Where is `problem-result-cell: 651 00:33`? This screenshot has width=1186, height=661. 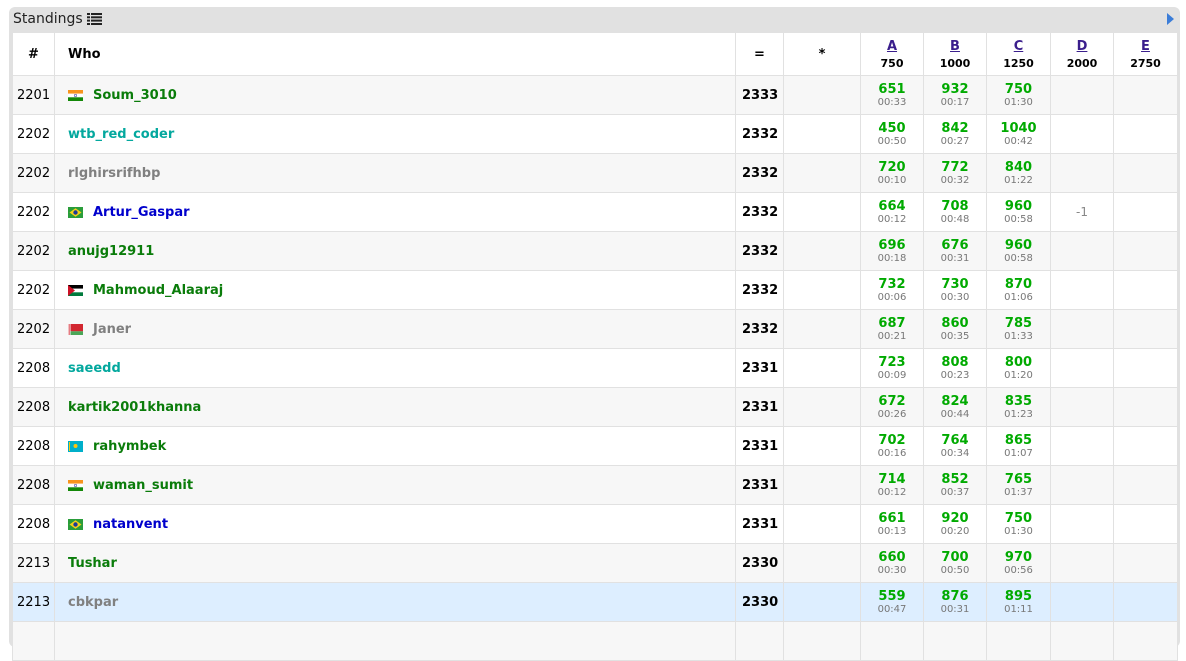 problem-result-cell: 651 00:33 is located at coordinates (892, 95).